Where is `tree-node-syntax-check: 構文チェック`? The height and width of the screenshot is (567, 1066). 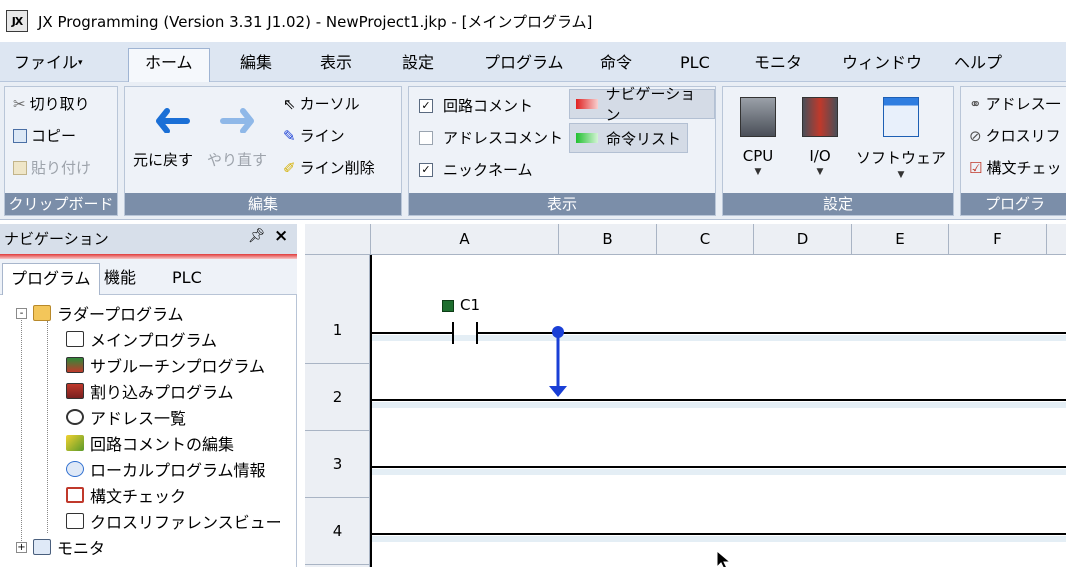
tree-node-syntax-check: 構文チェック is located at coordinates (126, 495).